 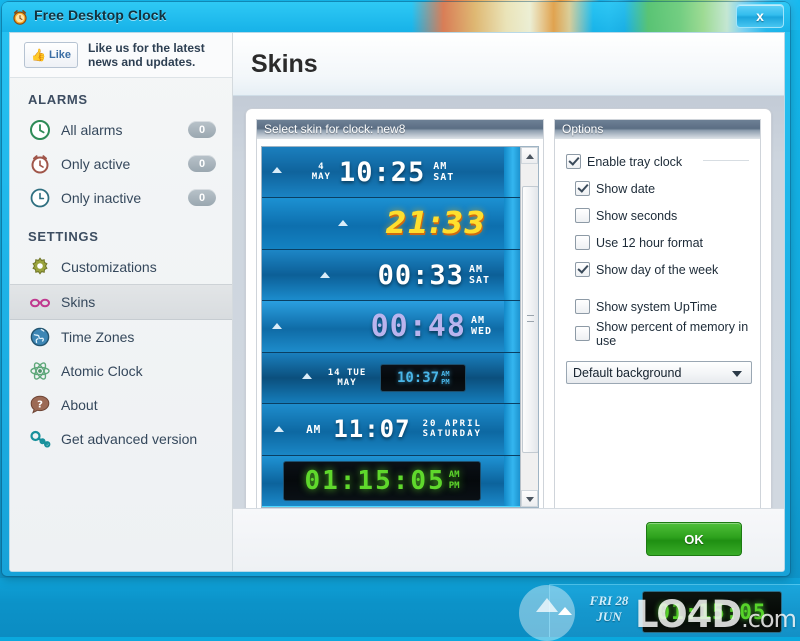 I want to click on sidebar-item-only-inactive: Only inactive 0, so click(x=121, y=198).